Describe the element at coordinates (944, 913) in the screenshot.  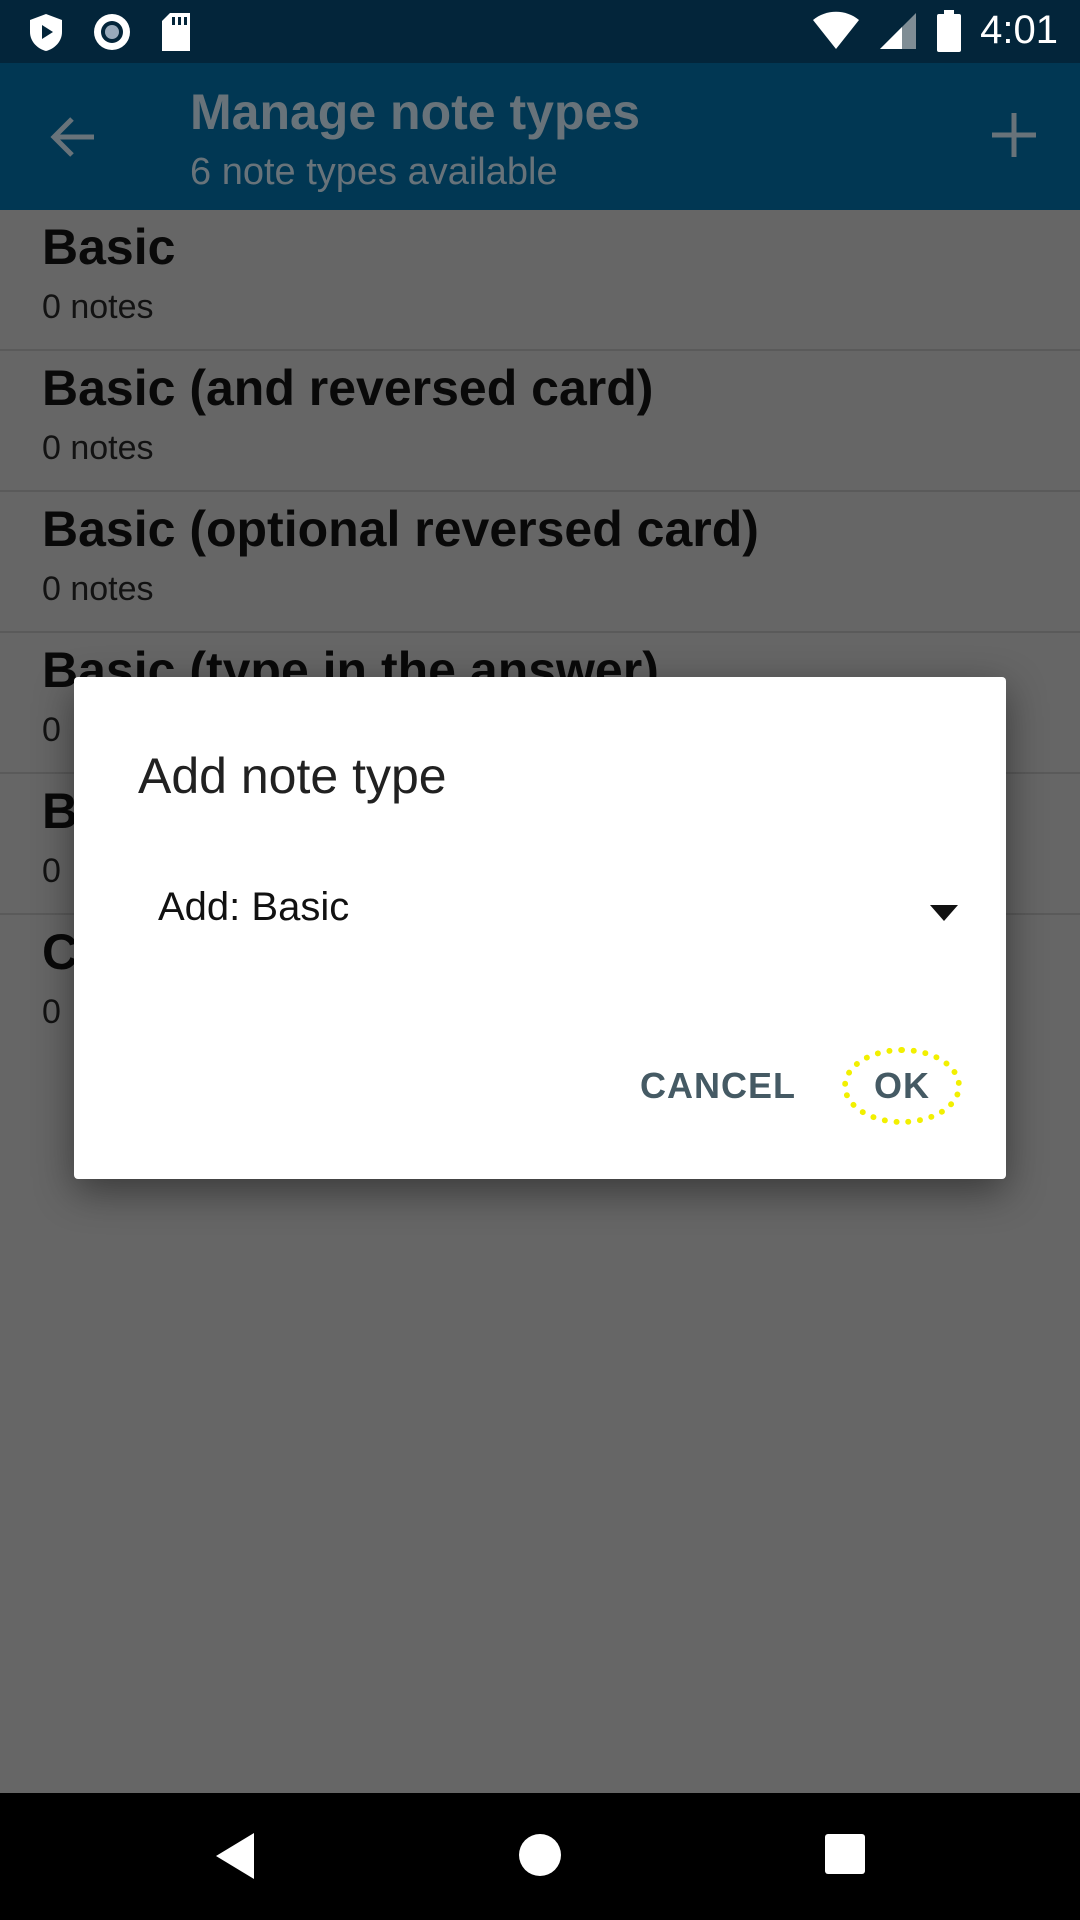
I see `dropdown-arrow-icon` at that location.